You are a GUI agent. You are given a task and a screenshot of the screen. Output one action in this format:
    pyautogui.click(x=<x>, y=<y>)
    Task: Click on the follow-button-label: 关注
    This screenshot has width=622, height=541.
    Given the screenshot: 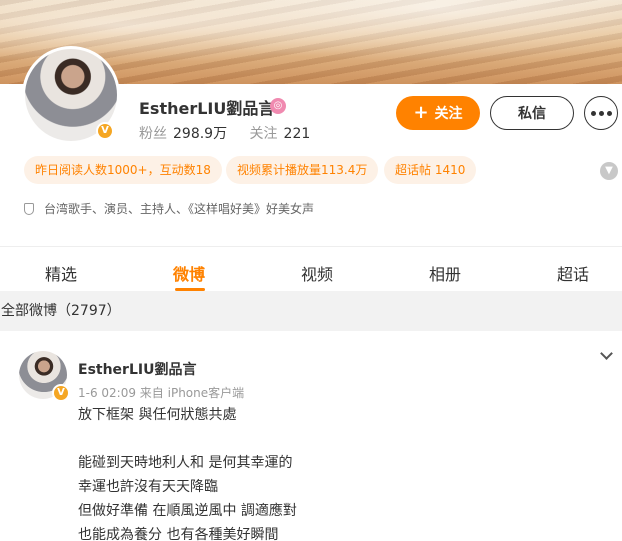 What is the action you would take?
    pyautogui.click(x=448, y=114)
    